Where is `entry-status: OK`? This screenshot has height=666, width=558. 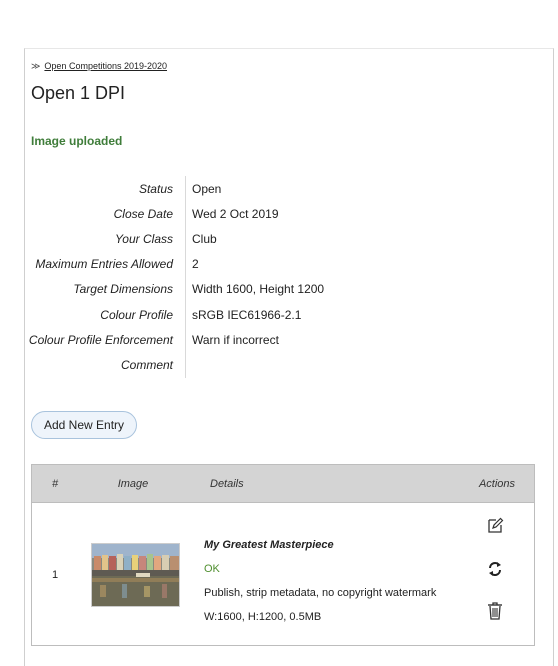
entry-status: OK is located at coordinates (212, 569).